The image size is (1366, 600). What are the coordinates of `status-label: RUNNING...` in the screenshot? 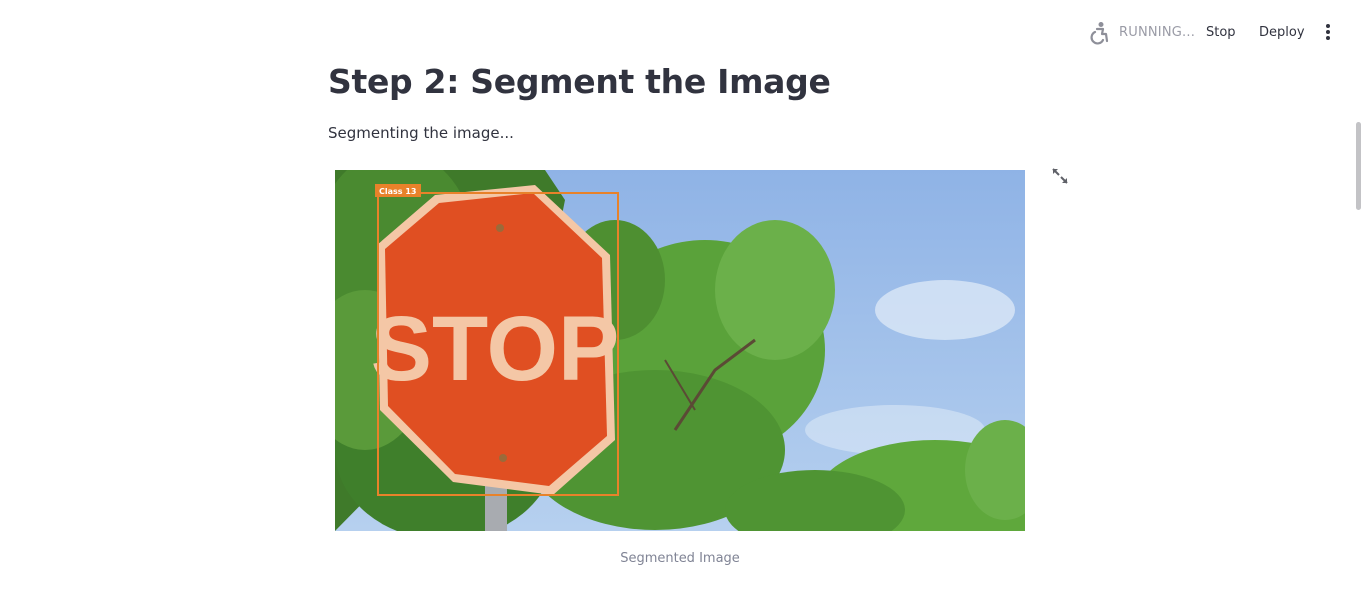 It's located at (1157, 32).